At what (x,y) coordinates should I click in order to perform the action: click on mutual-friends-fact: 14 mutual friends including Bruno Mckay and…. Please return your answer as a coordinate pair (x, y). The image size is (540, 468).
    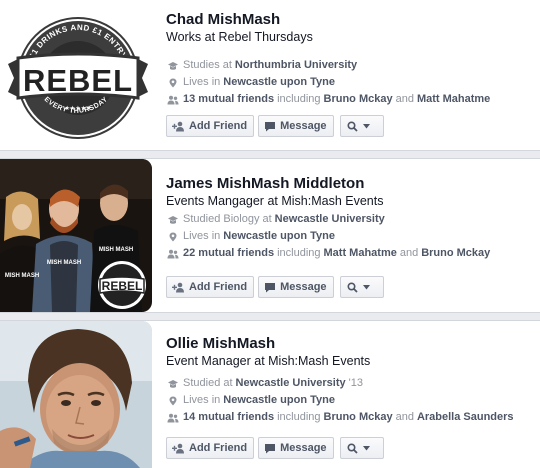
    Looking at the image, I should click on (351, 417).